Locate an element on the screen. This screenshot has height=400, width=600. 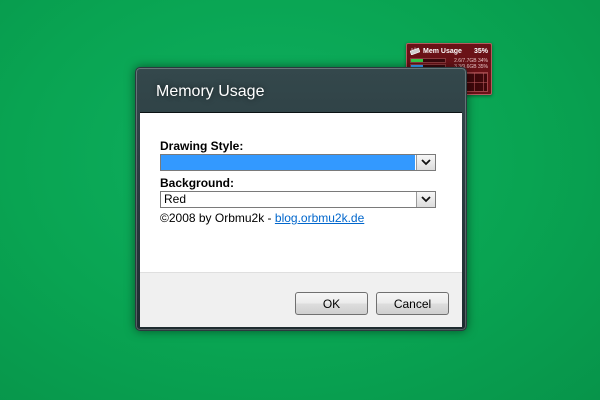
ok-button: OK is located at coordinates (331, 303).